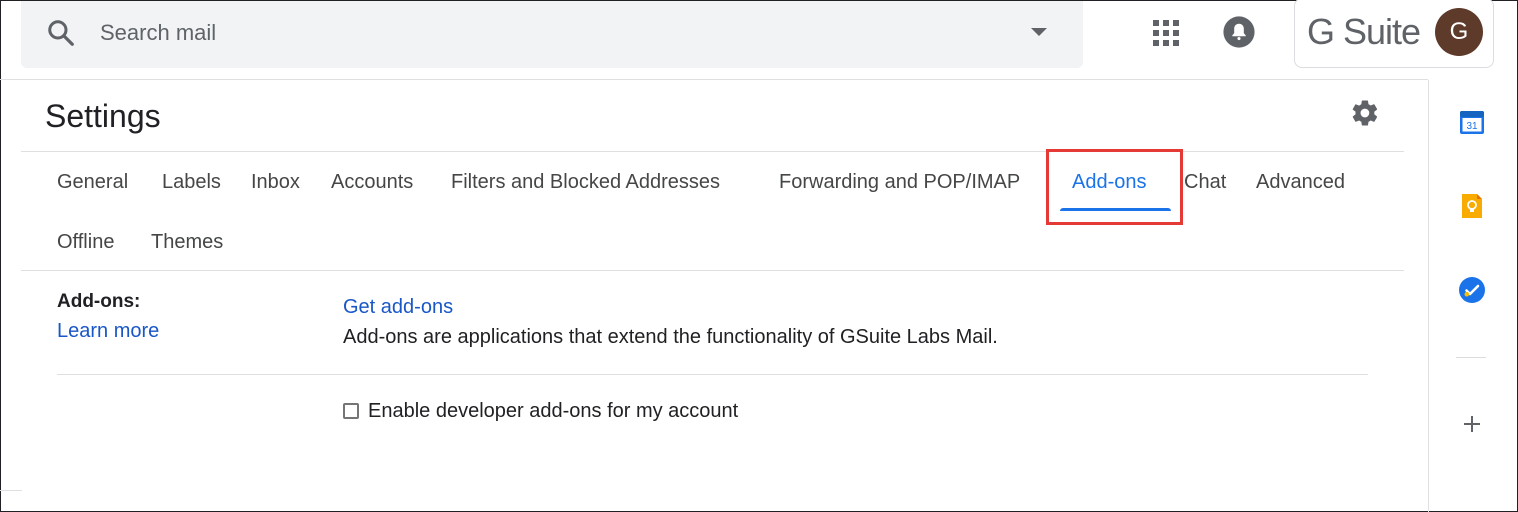  What do you see at coordinates (1364, 31) in the screenshot?
I see `gsuite-logo: G Suite` at bounding box center [1364, 31].